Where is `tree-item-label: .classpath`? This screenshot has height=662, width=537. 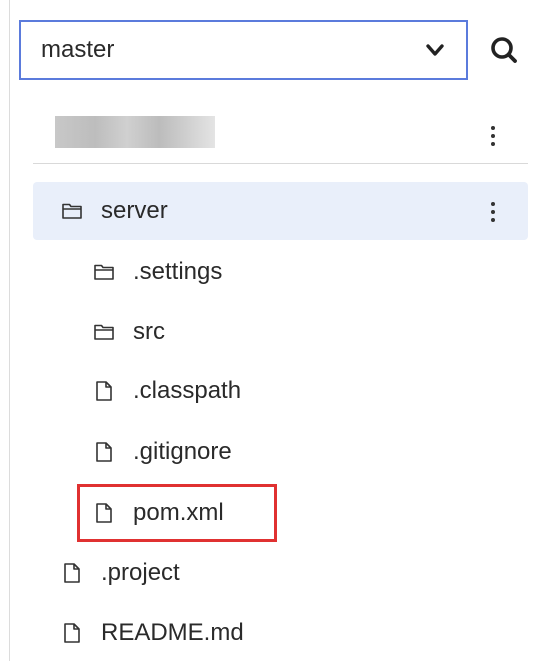 tree-item-label: .classpath is located at coordinates (187, 390).